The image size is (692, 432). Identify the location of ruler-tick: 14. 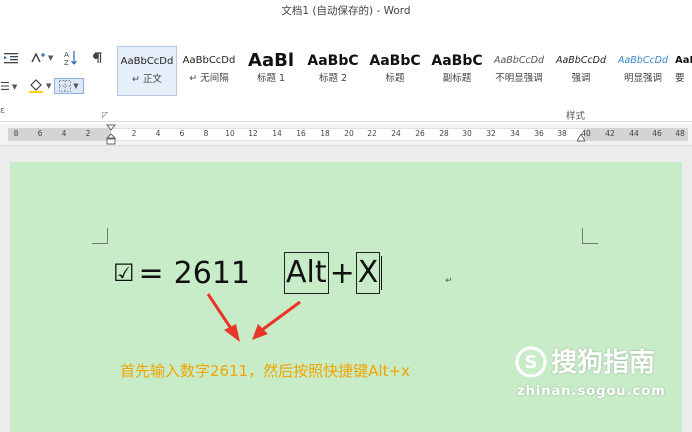
(277, 133).